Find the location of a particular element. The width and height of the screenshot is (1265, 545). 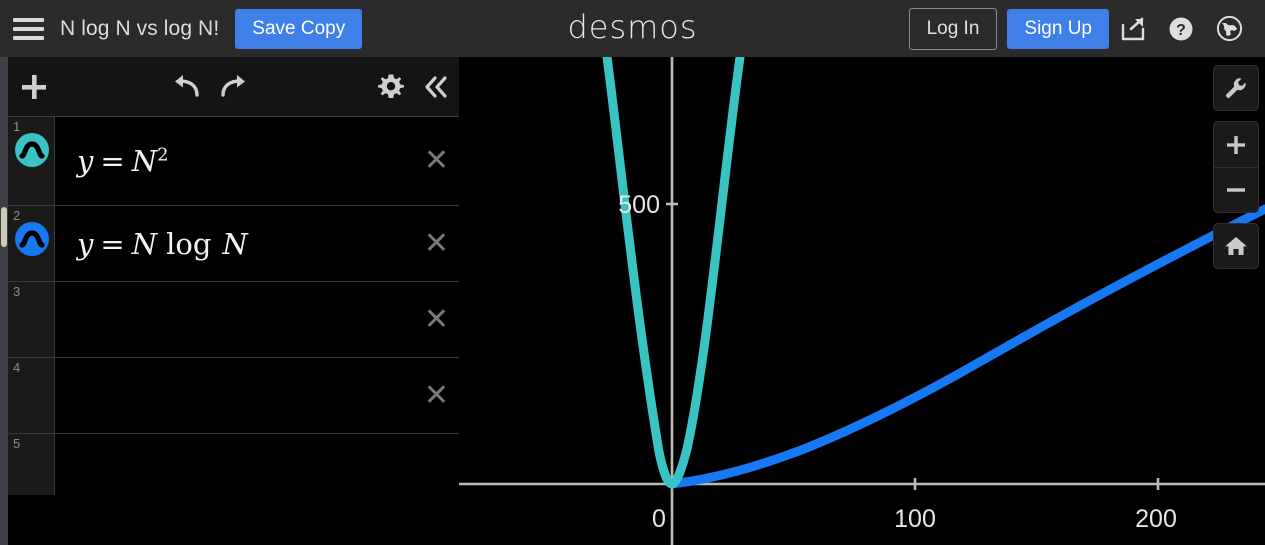

expression-row: 5 is located at coordinates (233, 464).